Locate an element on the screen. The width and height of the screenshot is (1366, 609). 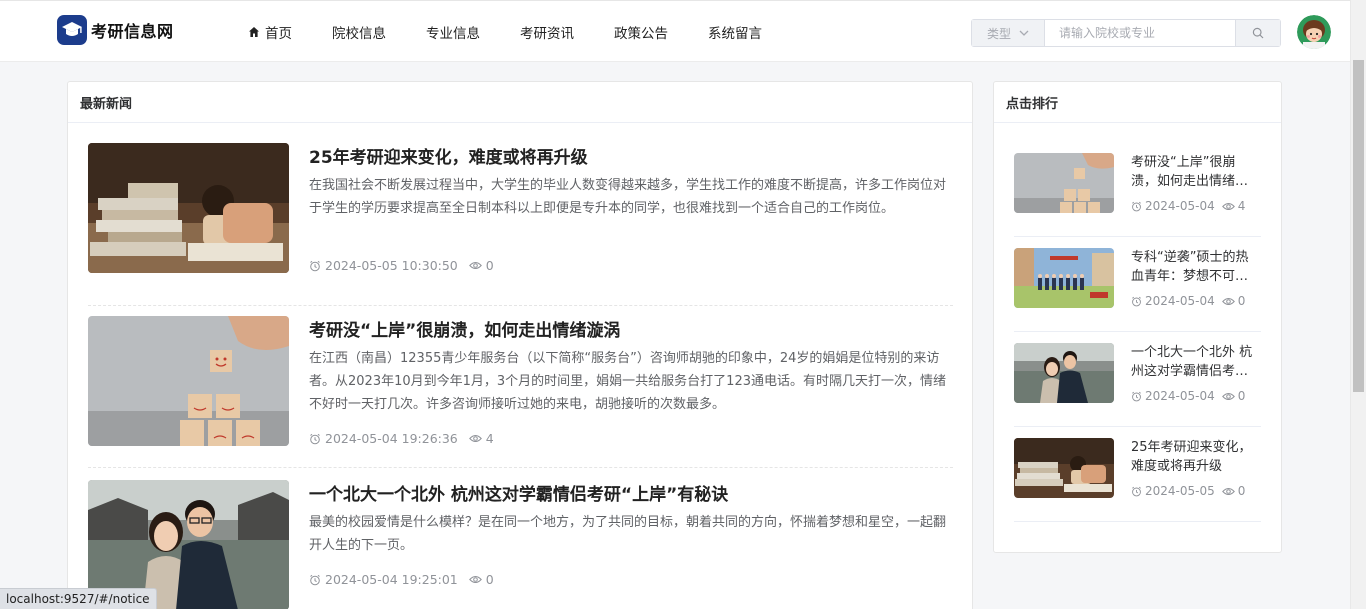
ranking-title: 一个北大一个北外 杭州这对学霸情侣考研“上岸”有秘诀 is located at coordinates (1195, 362).